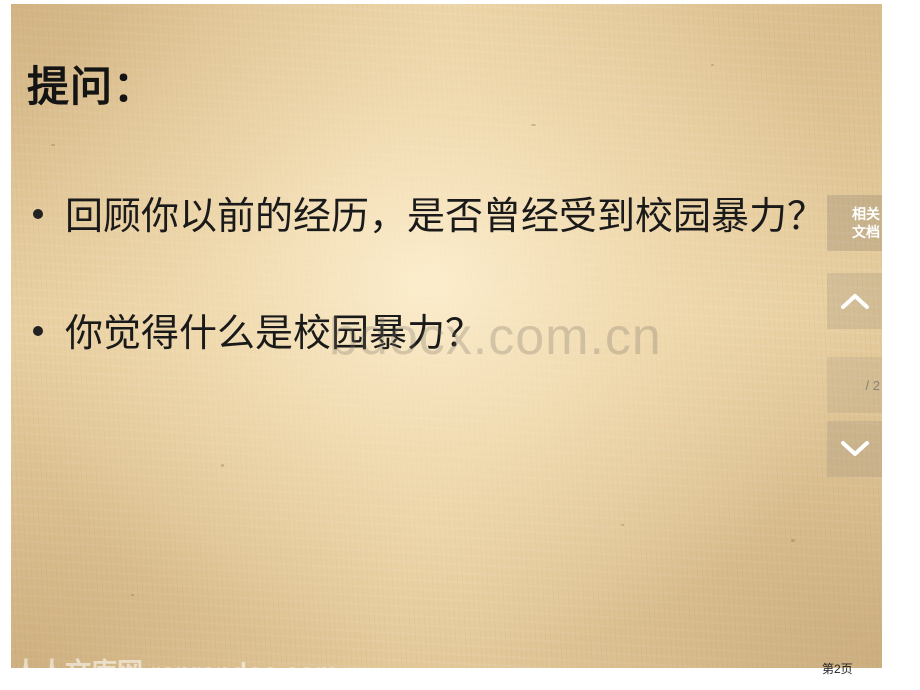 The width and height of the screenshot is (920, 690). Describe the element at coordinates (854, 340) in the screenshot. I see `side-toolbar: 相关 文档 / 2` at that location.